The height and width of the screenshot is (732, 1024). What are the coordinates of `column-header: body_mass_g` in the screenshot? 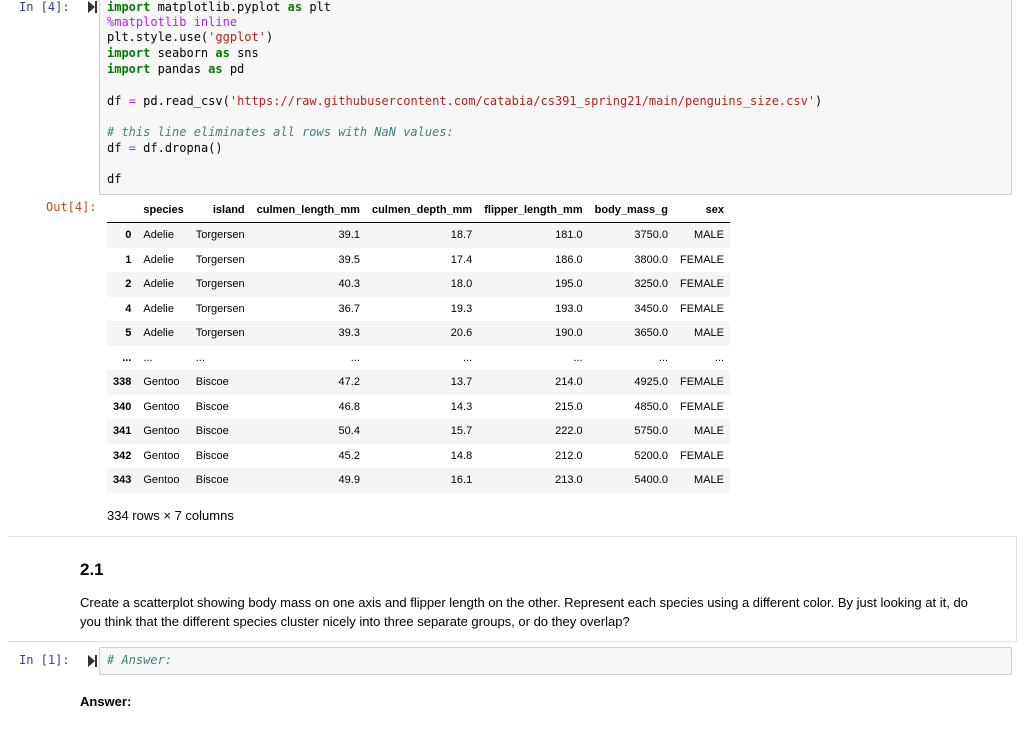 It's located at (631, 210).